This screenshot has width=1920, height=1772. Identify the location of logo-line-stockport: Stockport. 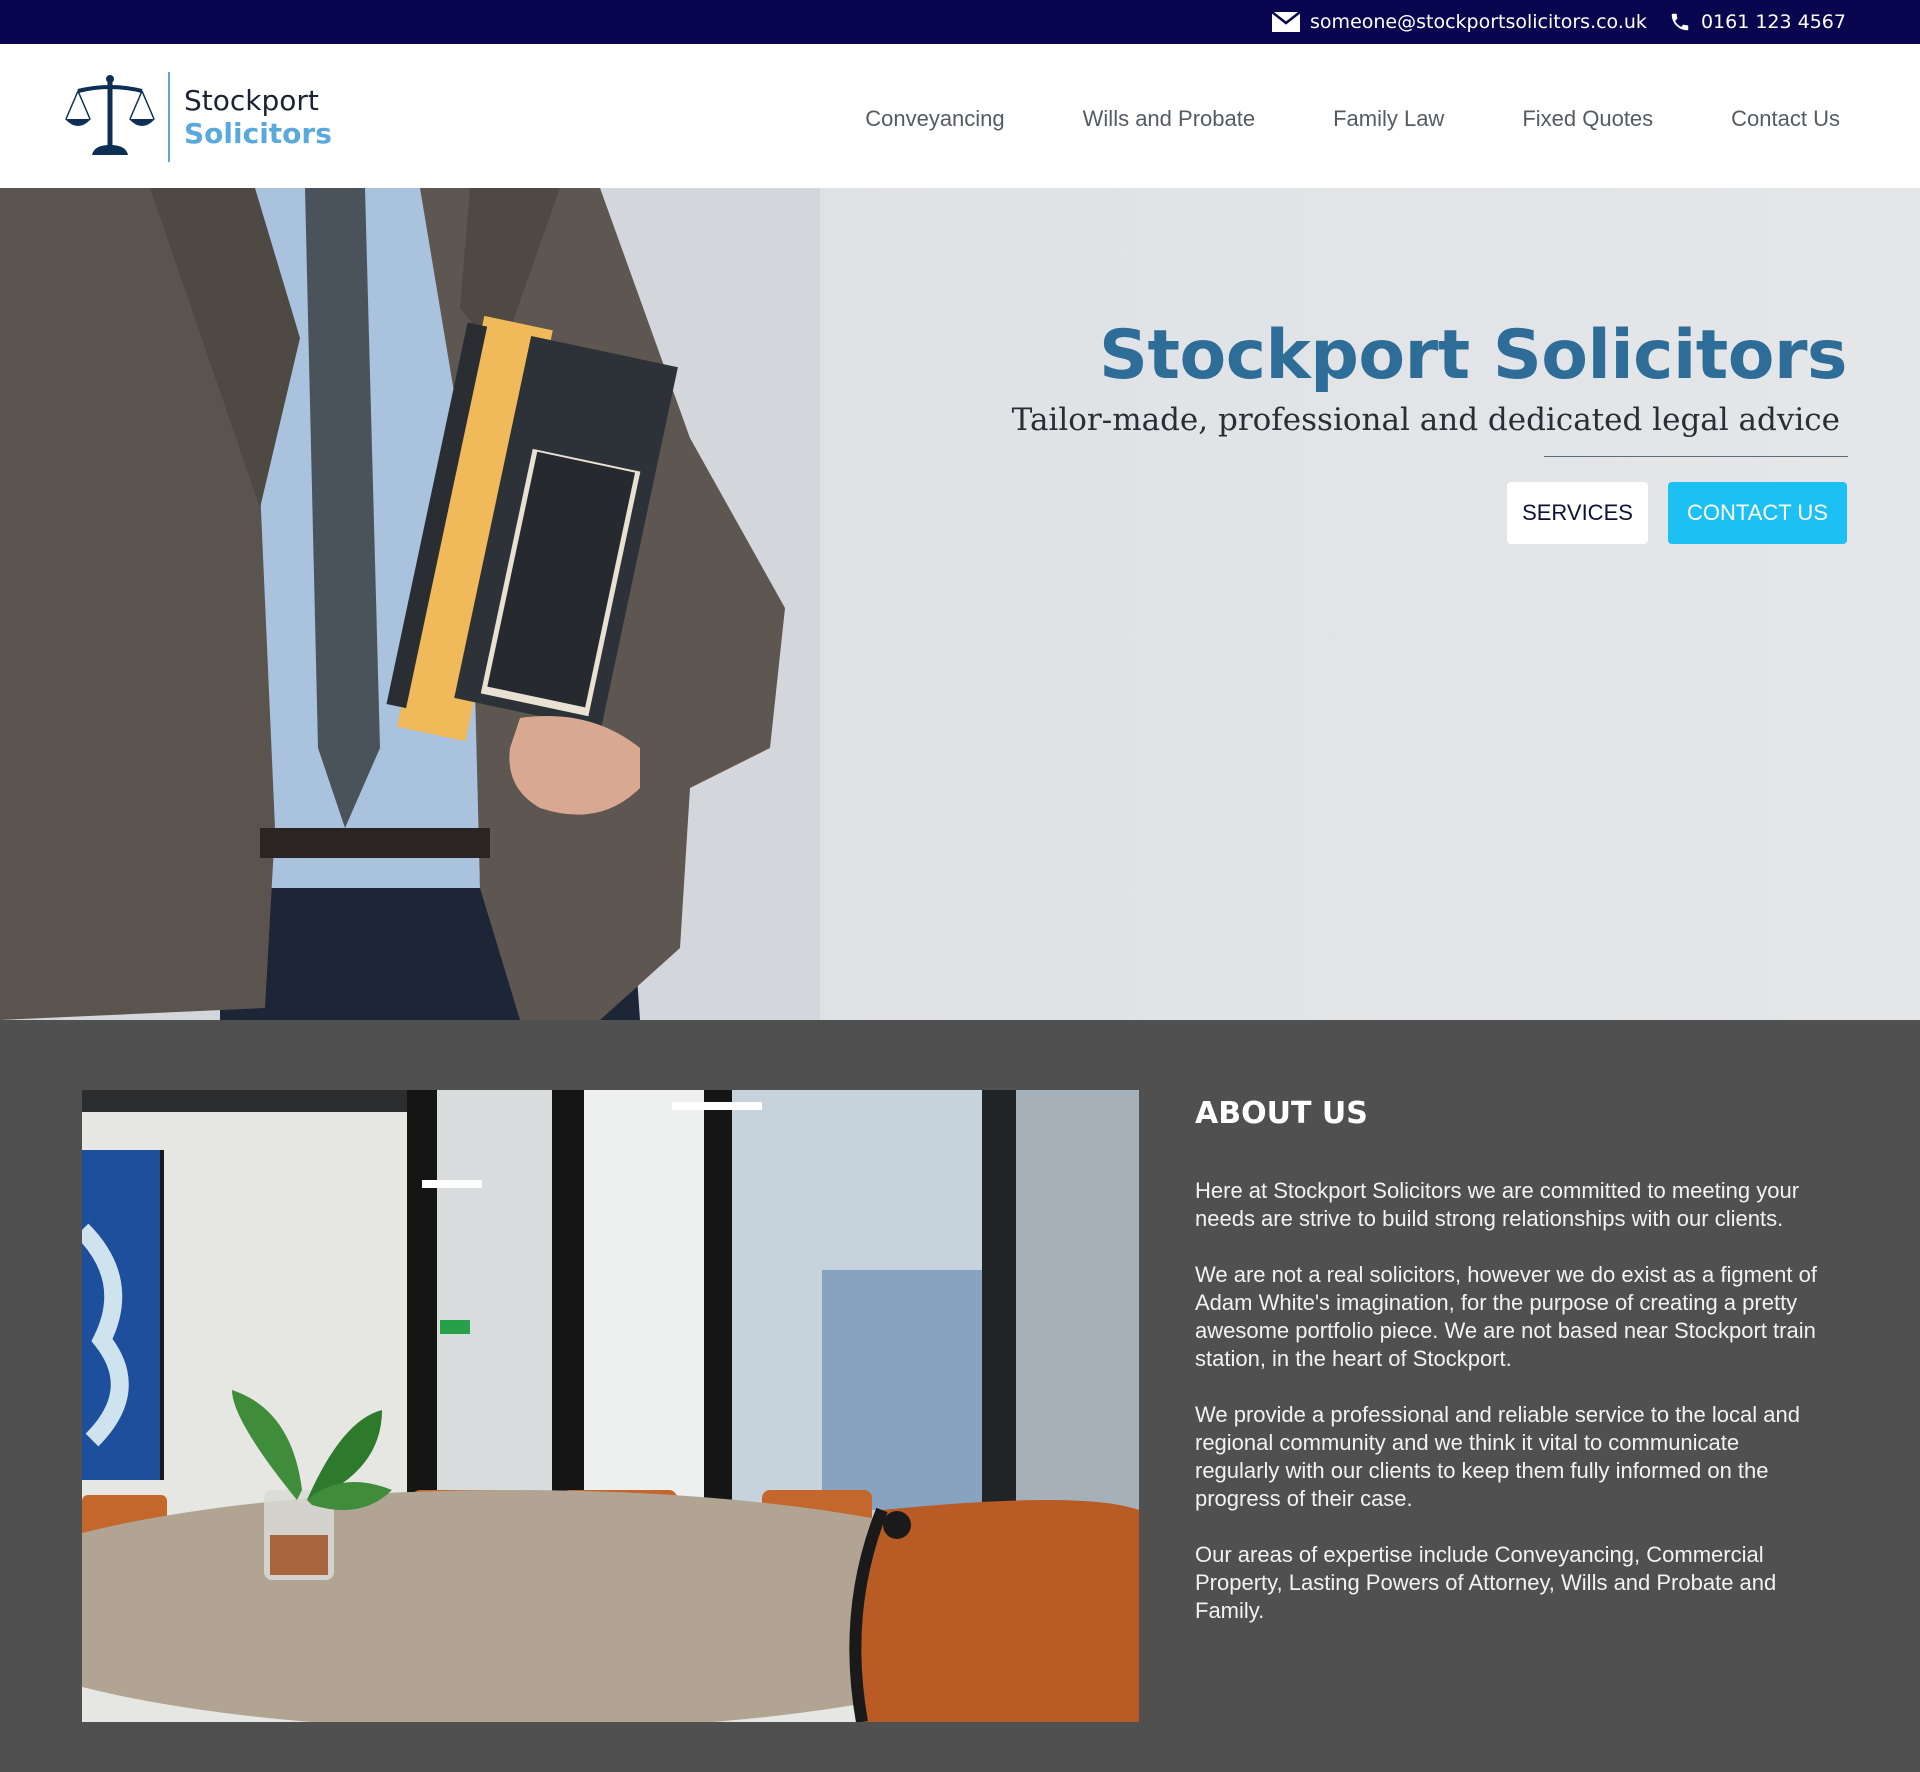
(251, 100).